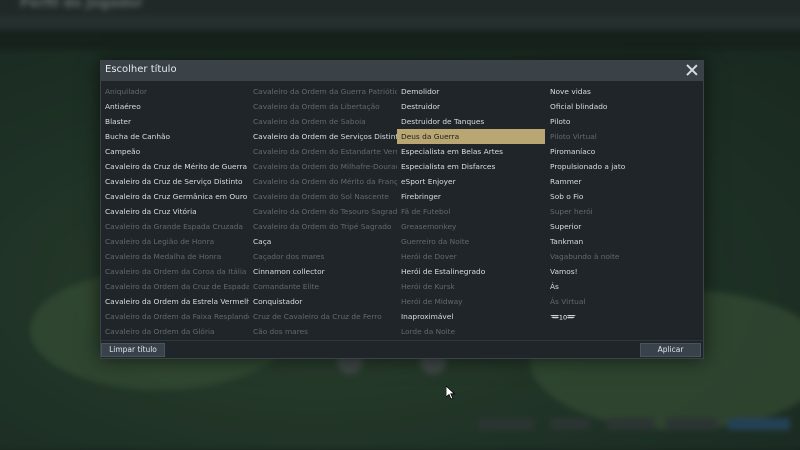 This screenshot has height=450, width=800. I want to click on title-option: Nove vidas, so click(620, 91).